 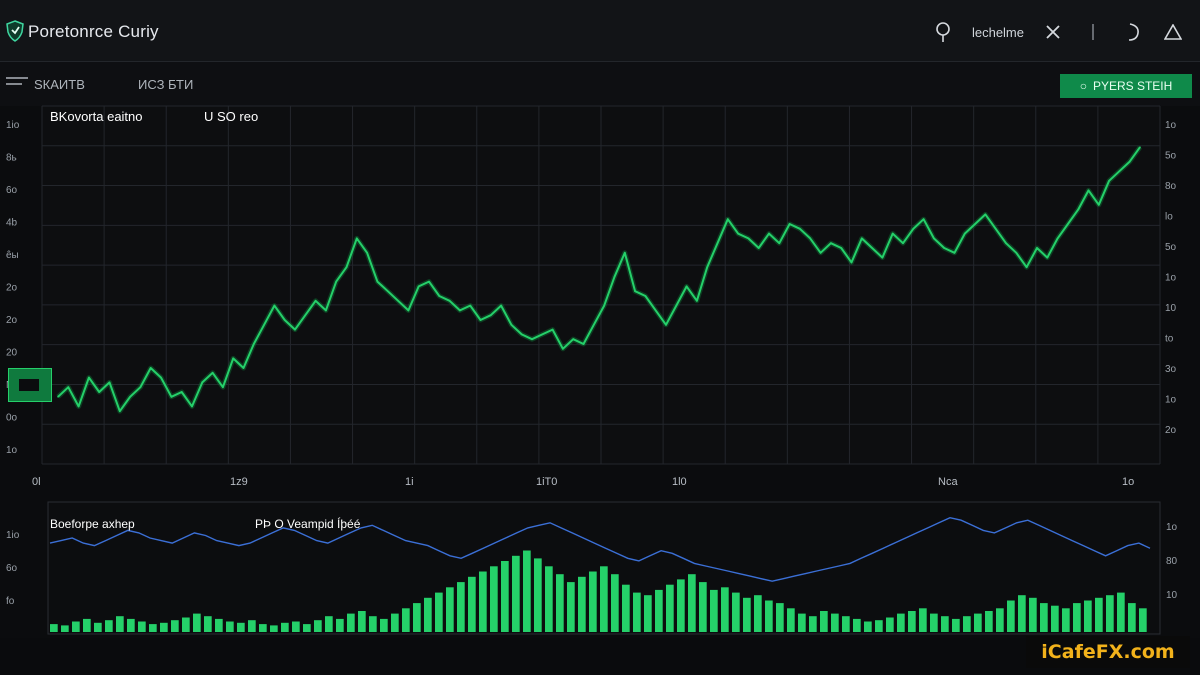 I want to click on close-icon, so click(x=1053, y=32).